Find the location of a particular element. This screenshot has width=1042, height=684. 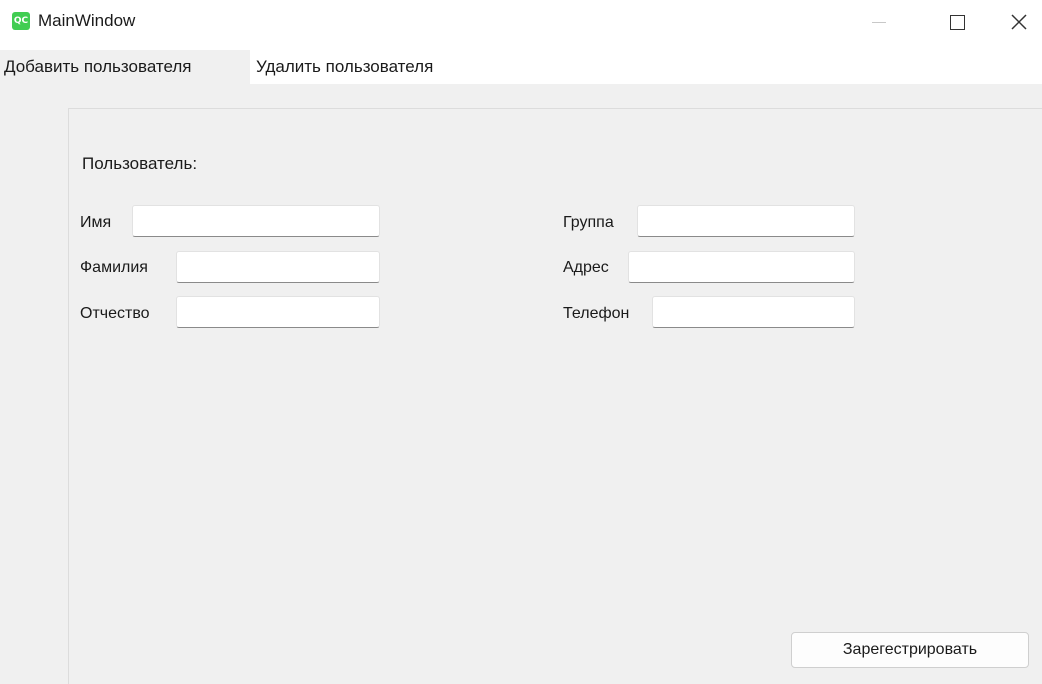

close-button is located at coordinates (1019, 22).